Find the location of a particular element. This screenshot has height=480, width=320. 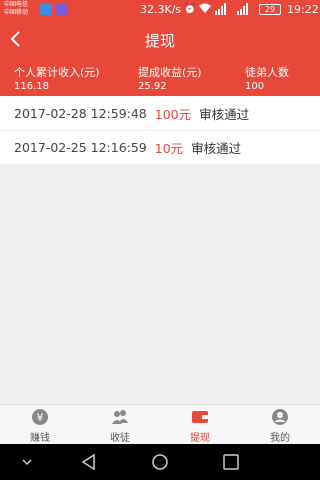

income-value: 116.18 is located at coordinates (31, 86).